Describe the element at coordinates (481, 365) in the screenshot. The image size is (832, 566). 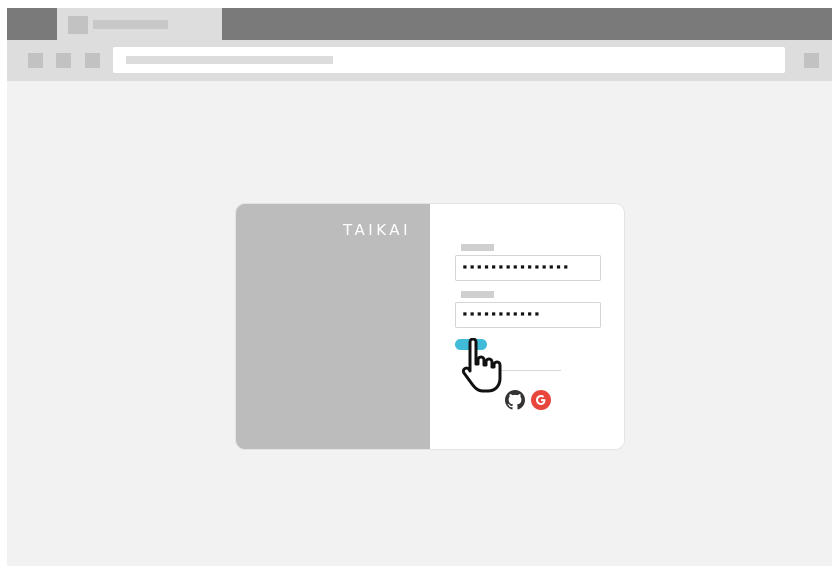
I see `hand-pointer-cursor` at that location.